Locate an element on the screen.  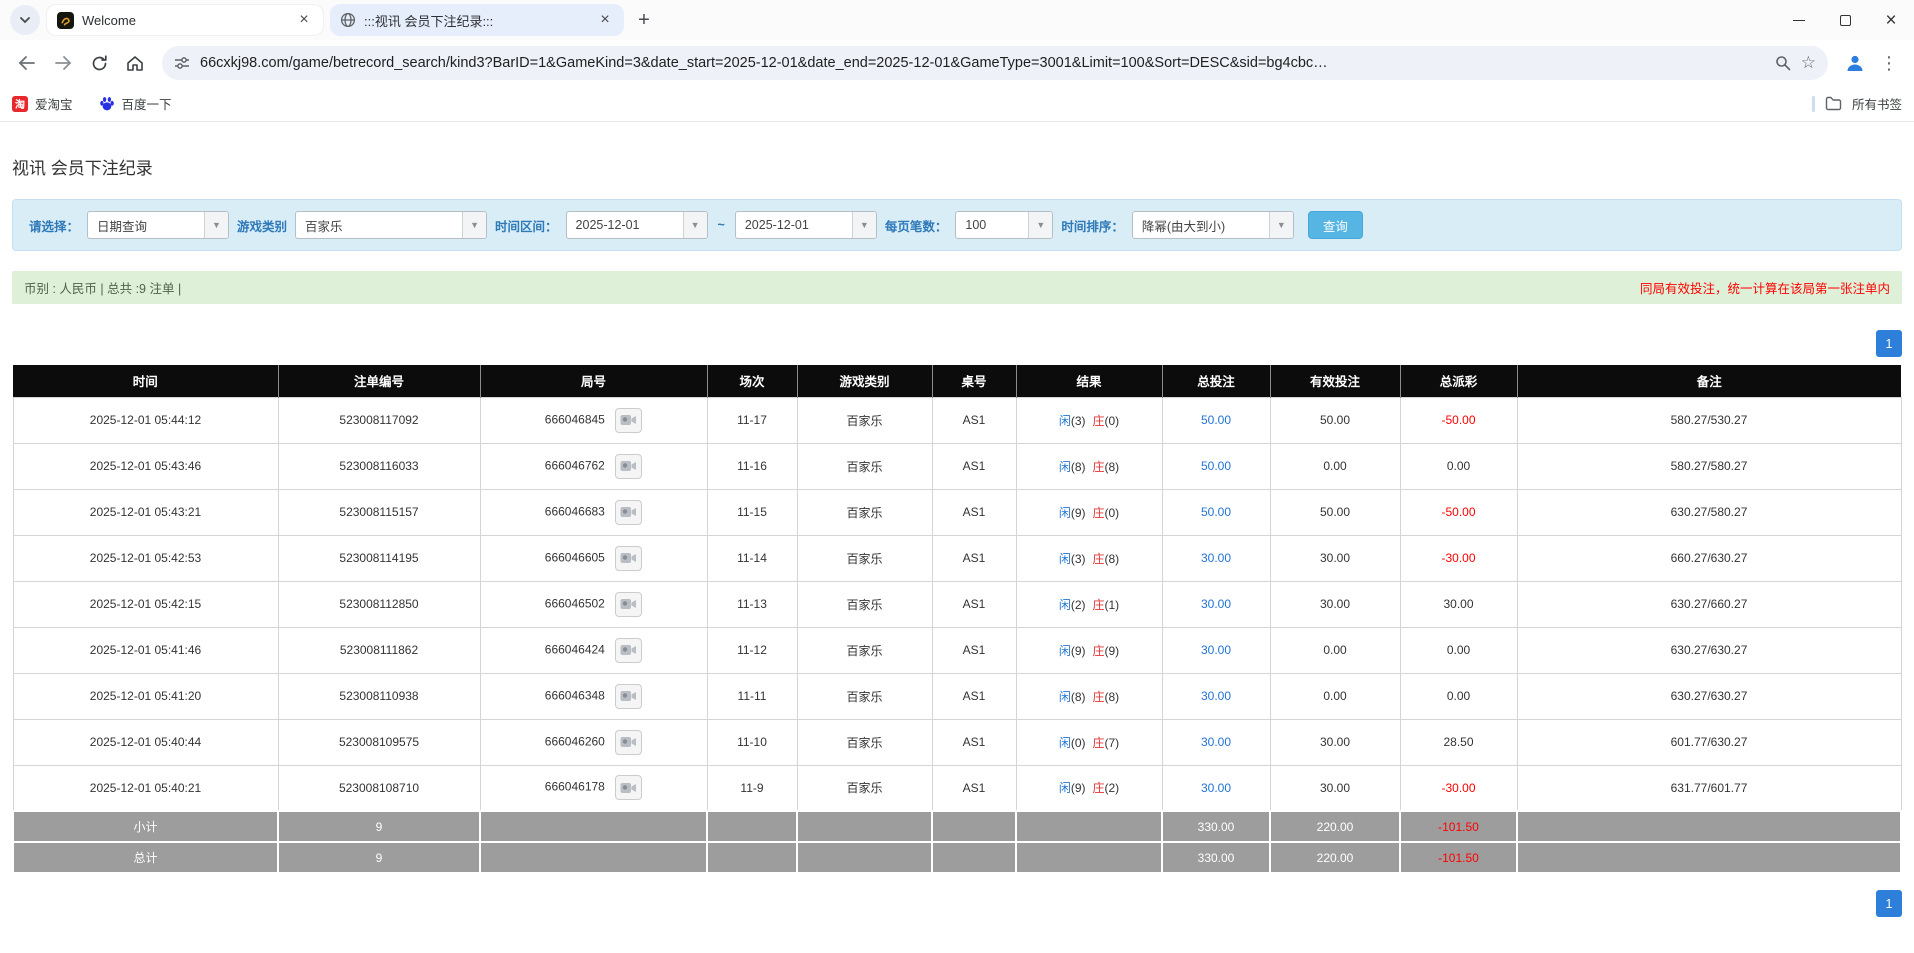
total-row: 总计 9 330.00 220.00 -101.50 is located at coordinates (957, 857).